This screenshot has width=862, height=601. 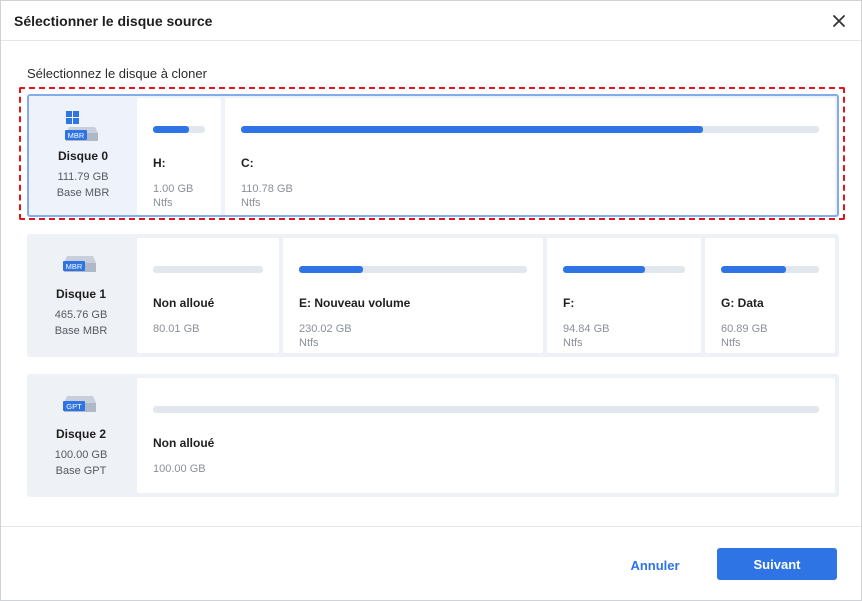 I want to click on partition-tile: H: 1.00 GB Ntfs, so click(x=179, y=156).